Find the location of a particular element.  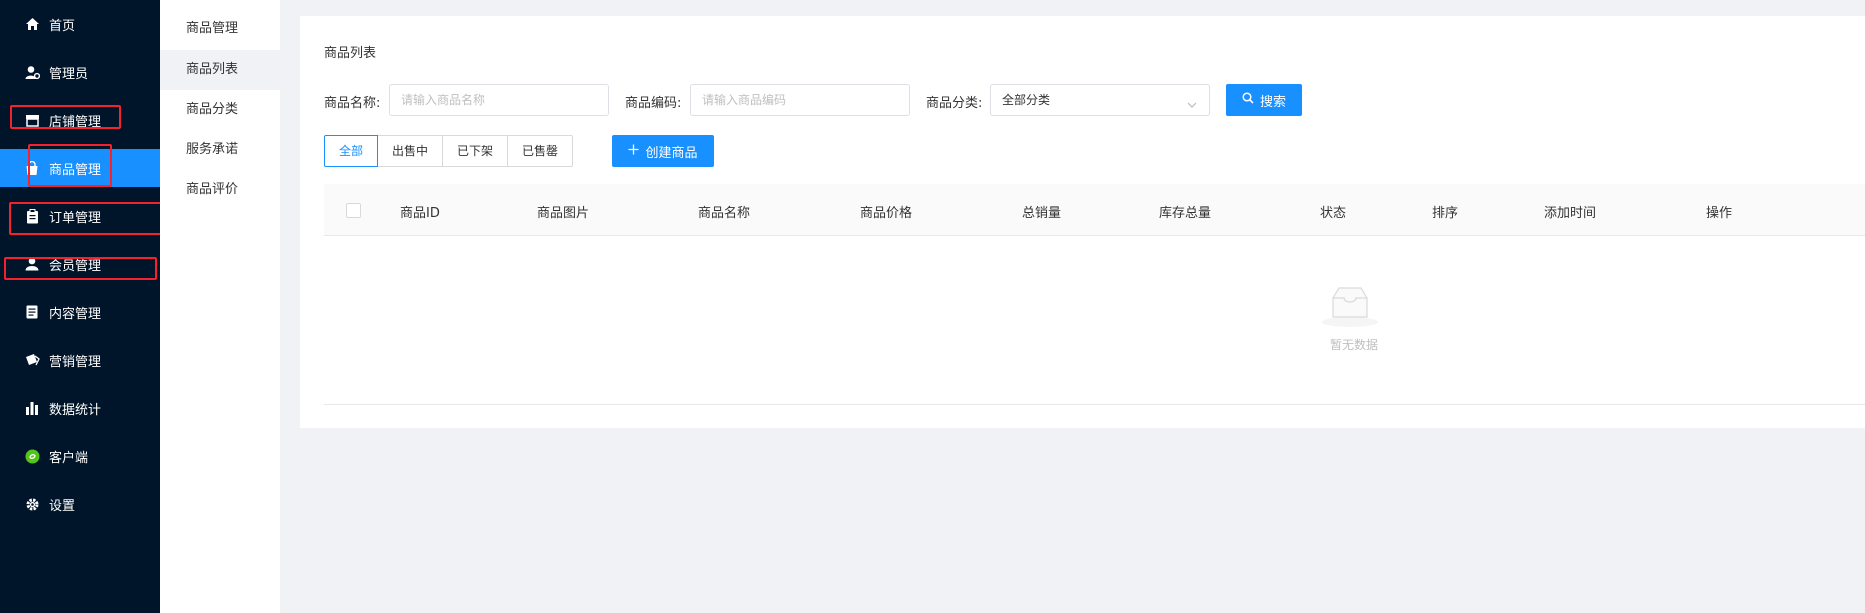

sidebar-item-label: 营销管理 is located at coordinates (75, 362).